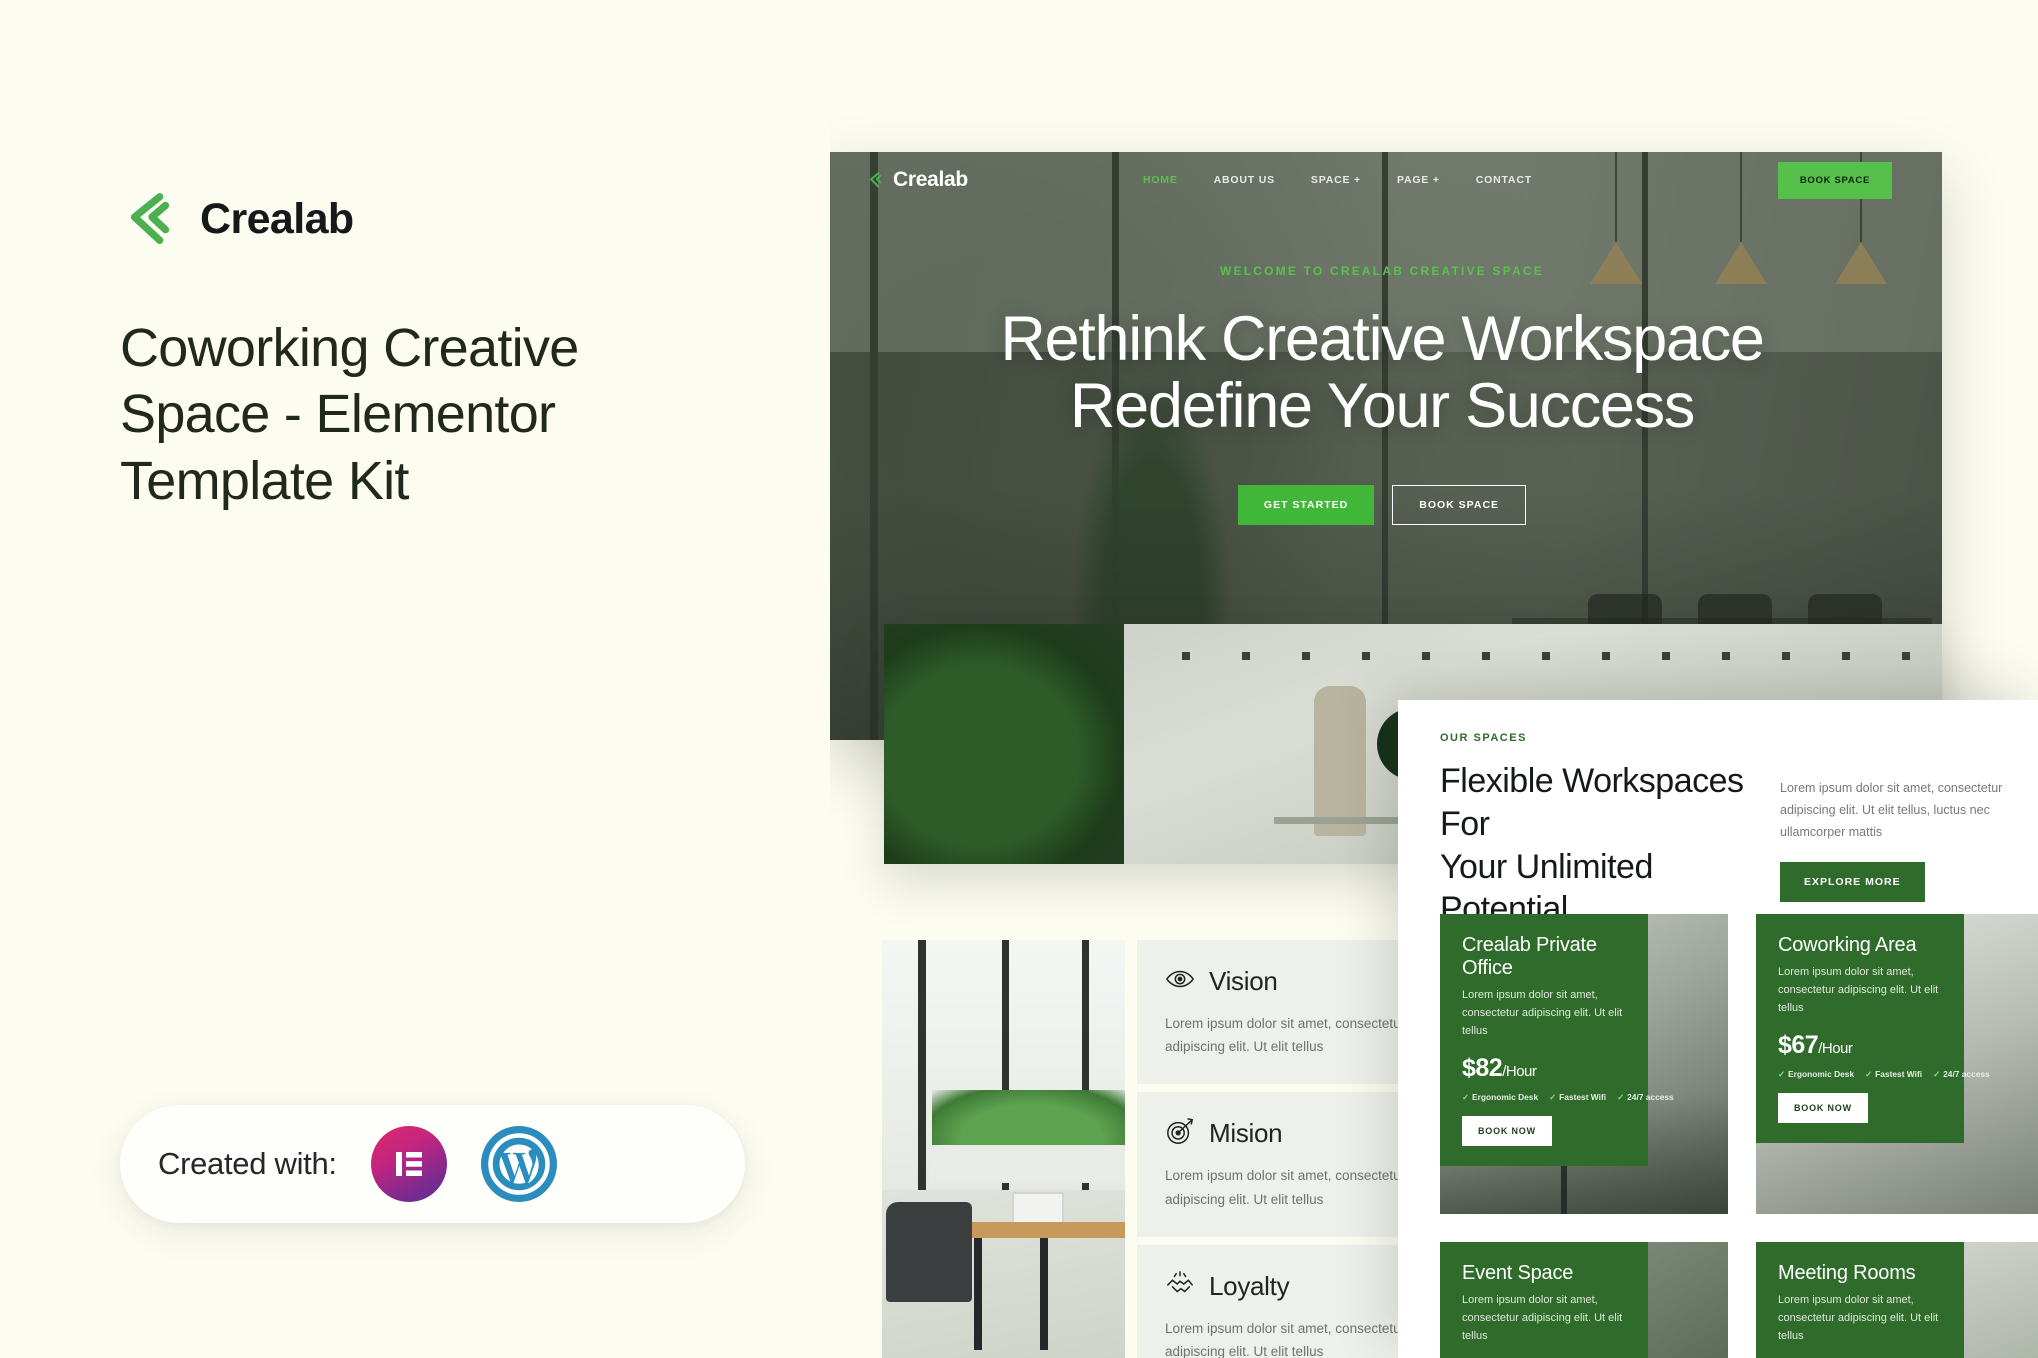 The width and height of the screenshot is (2038, 1358). What do you see at coordinates (1482, 1068) in the screenshot?
I see `price-amount: $82` at bounding box center [1482, 1068].